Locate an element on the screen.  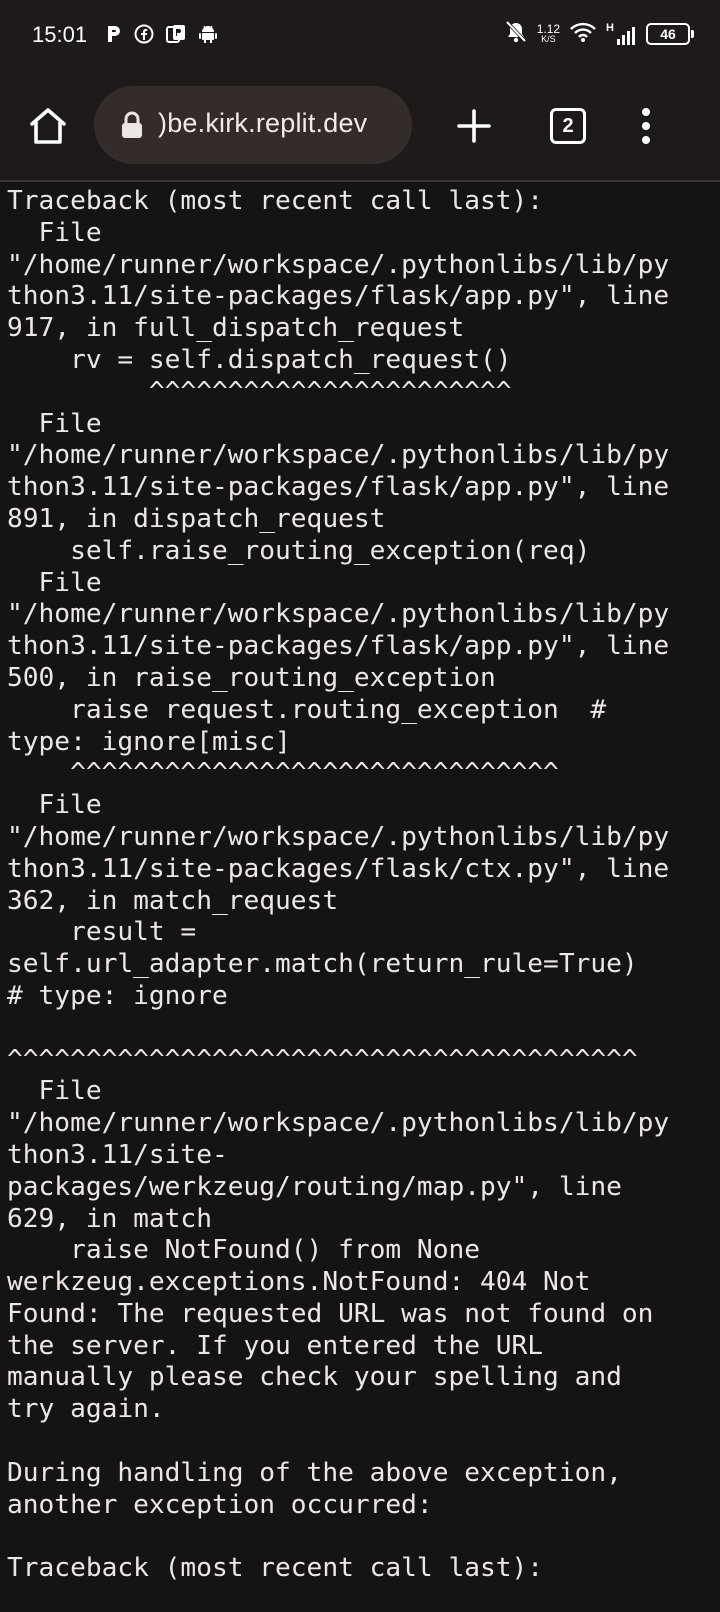
network-speed: 1.12 K/S is located at coordinates (548, 33).